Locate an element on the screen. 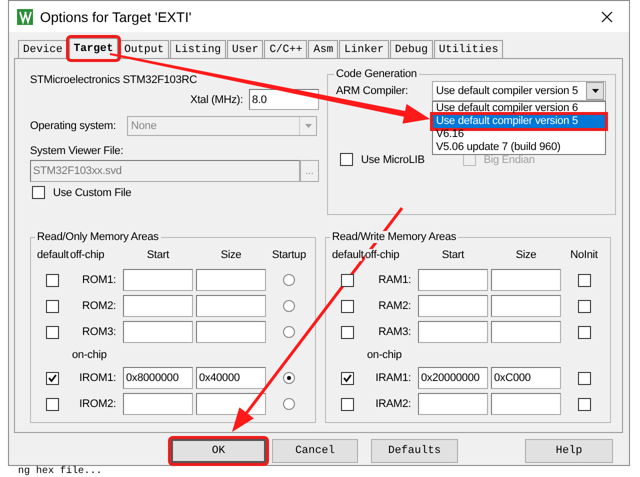 The width and height of the screenshot is (640, 477). dropdown-option: V6.16 is located at coordinates (519, 134).